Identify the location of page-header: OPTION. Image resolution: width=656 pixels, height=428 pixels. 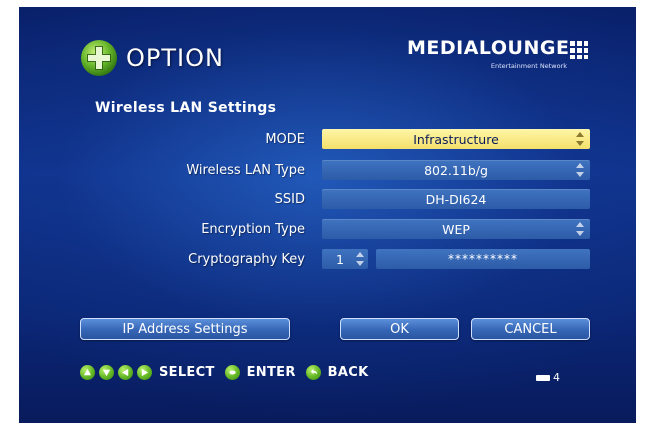
(152, 58).